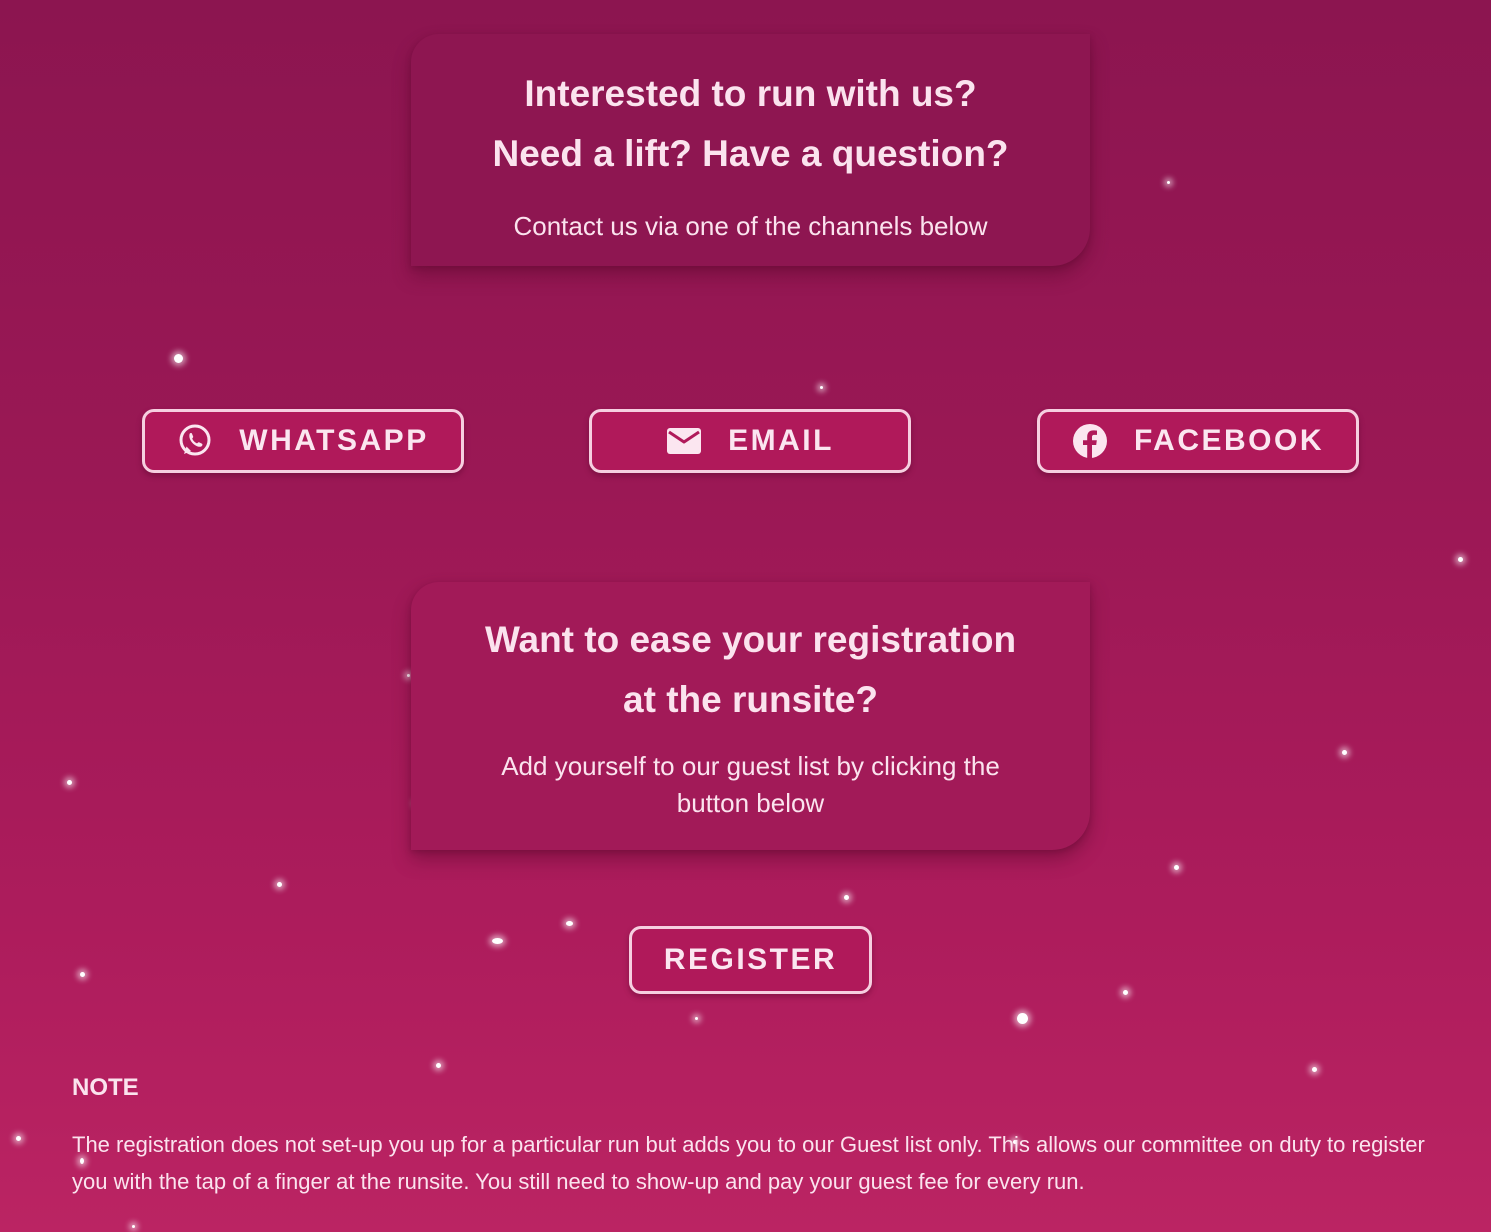 The height and width of the screenshot is (1232, 1491). I want to click on email-button: EMAIL, so click(750, 441).